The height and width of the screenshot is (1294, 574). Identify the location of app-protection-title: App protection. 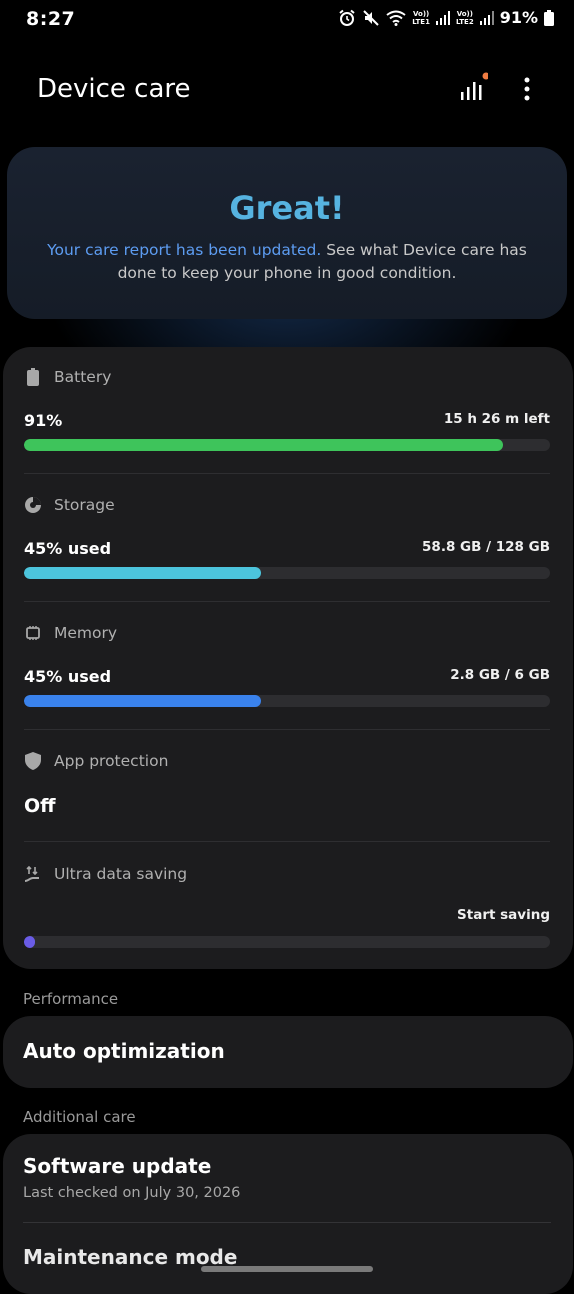
(96, 761).